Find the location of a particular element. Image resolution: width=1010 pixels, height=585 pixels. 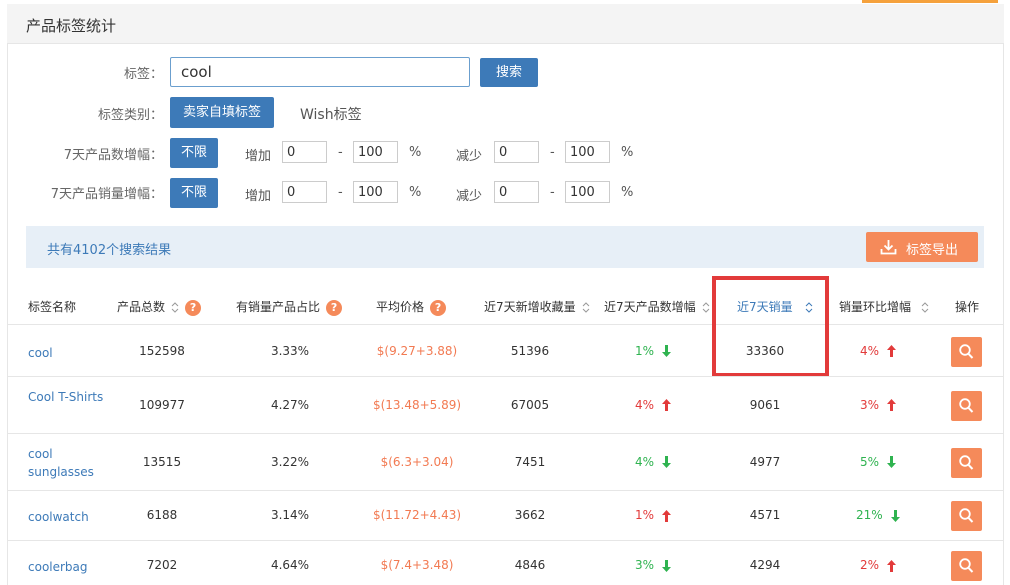

header-total-products: 产品总数? is located at coordinates (159, 307).